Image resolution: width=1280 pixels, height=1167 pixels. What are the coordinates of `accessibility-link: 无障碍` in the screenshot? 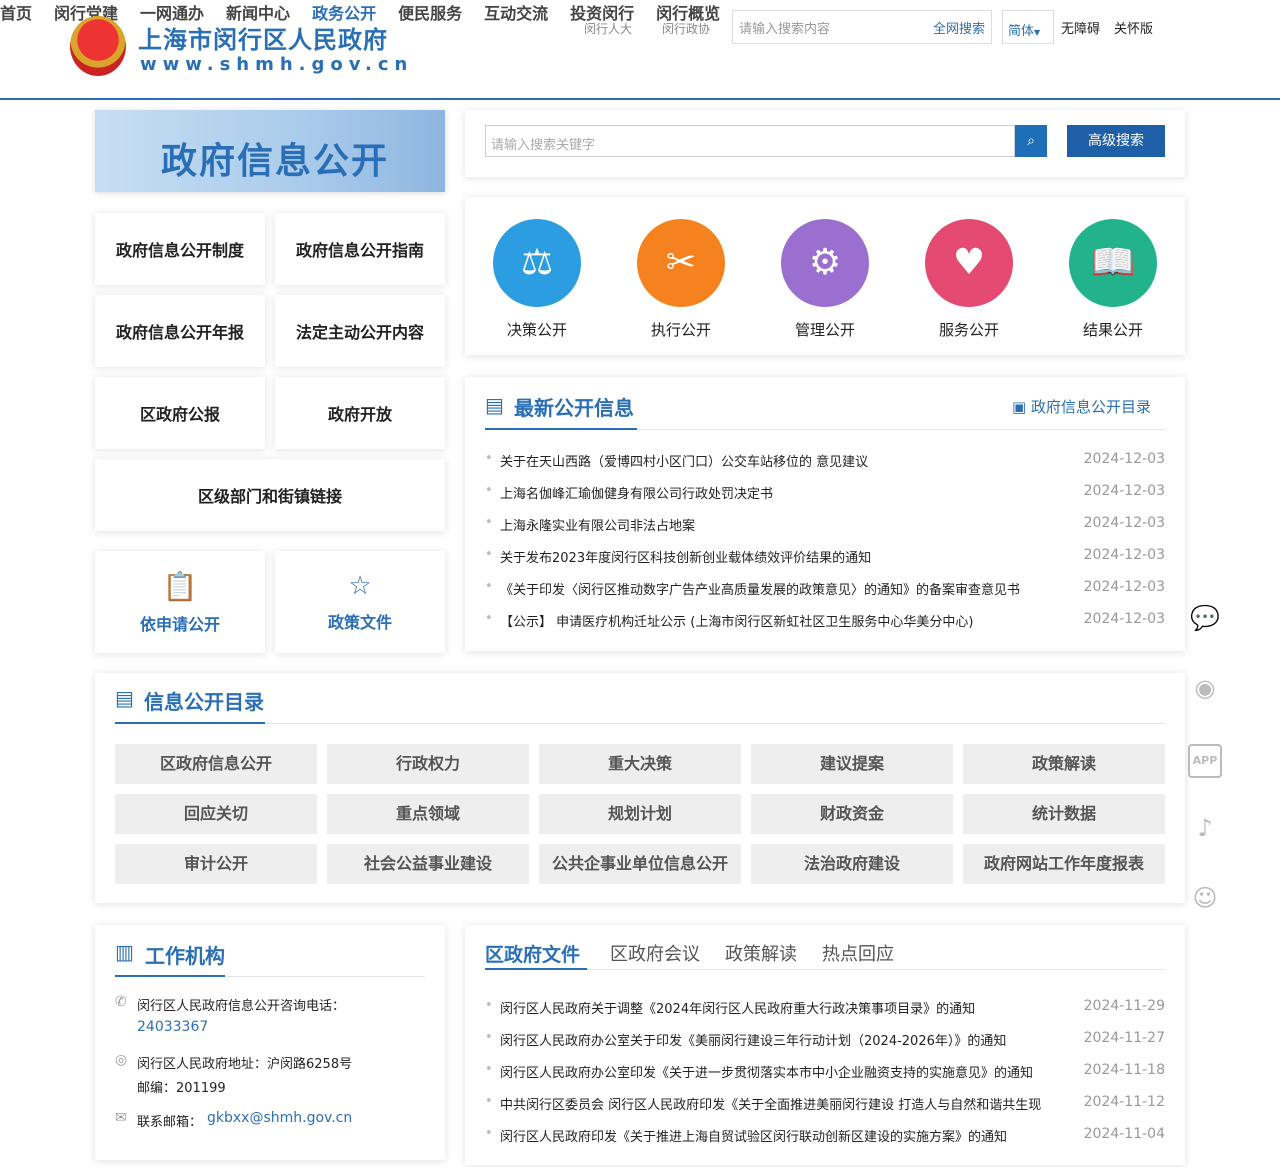 It's located at (1080, 27).